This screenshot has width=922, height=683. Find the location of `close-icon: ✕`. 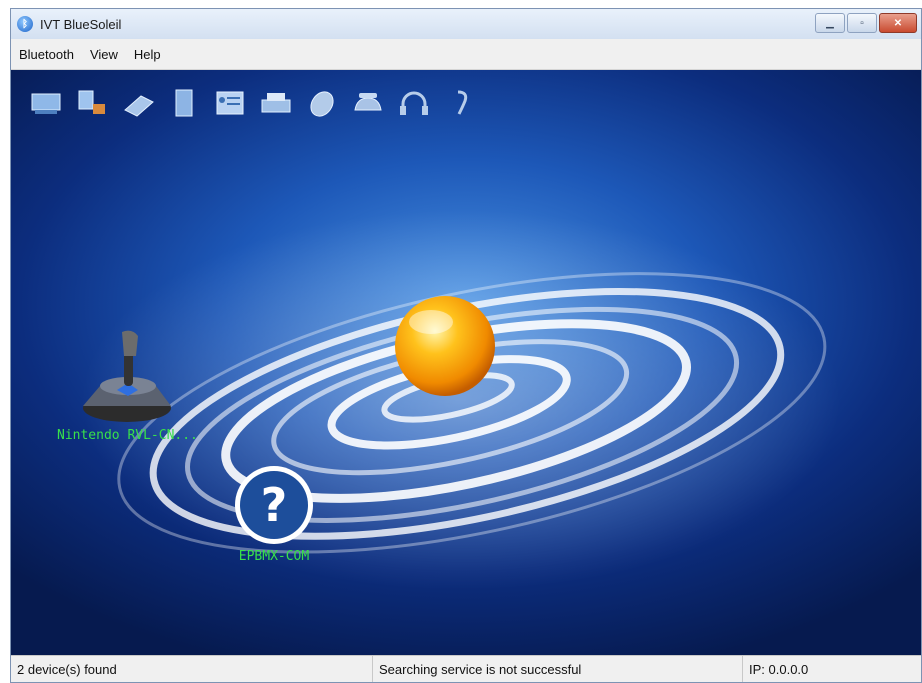

close-icon: ✕ is located at coordinates (898, 23).